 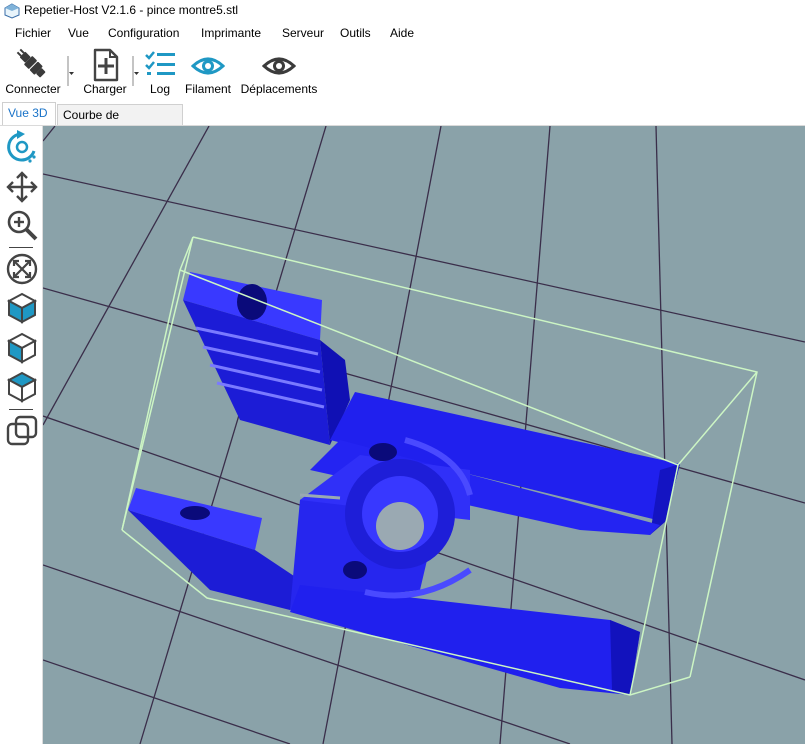 I want to click on overlap-icon, so click(x=22, y=431).